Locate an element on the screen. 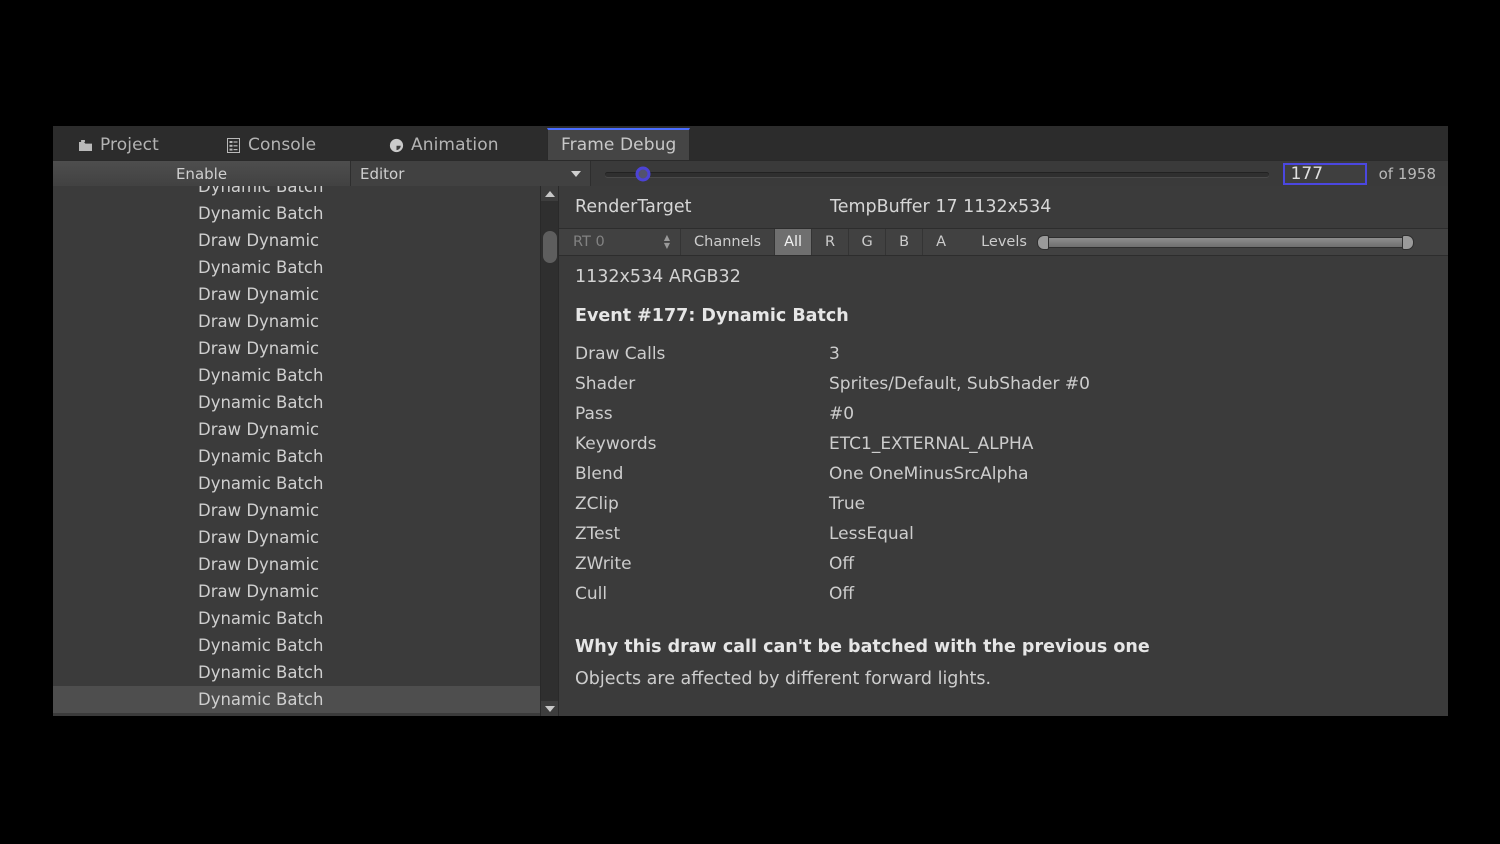 The height and width of the screenshot is (844, 1500). levels-slider is located at coordinates (1225, 242).